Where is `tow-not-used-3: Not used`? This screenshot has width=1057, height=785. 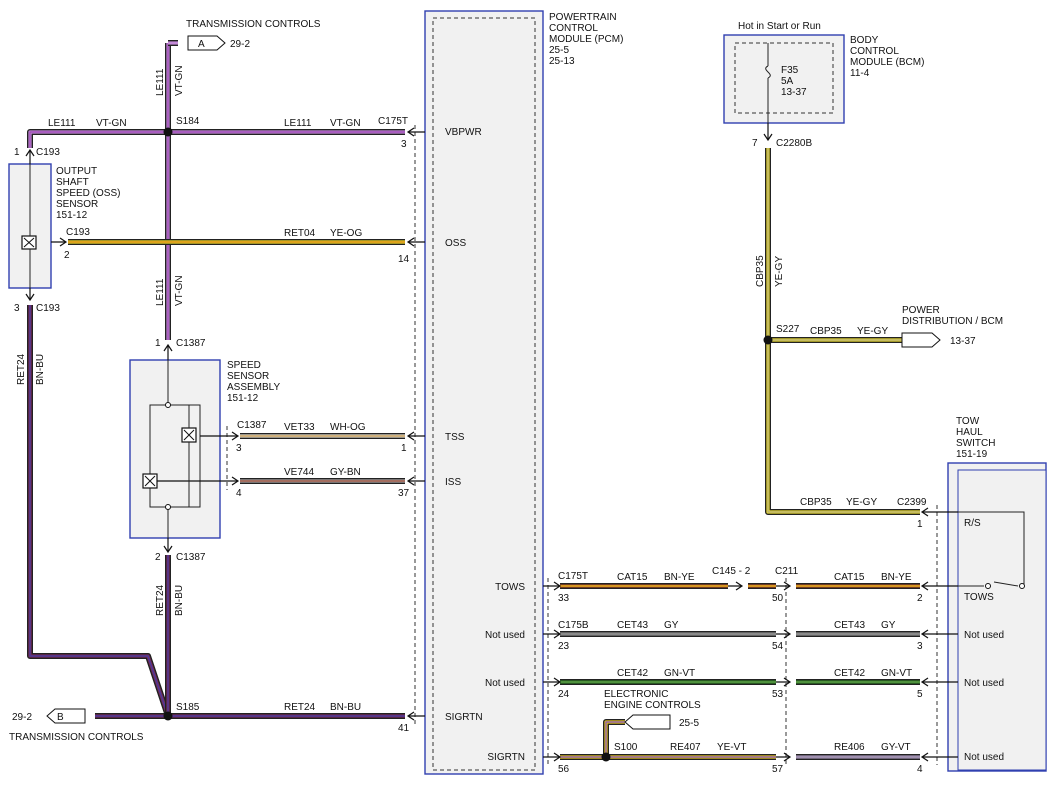
tow-not-used-3: Not used is located at coordinates (984, 757).